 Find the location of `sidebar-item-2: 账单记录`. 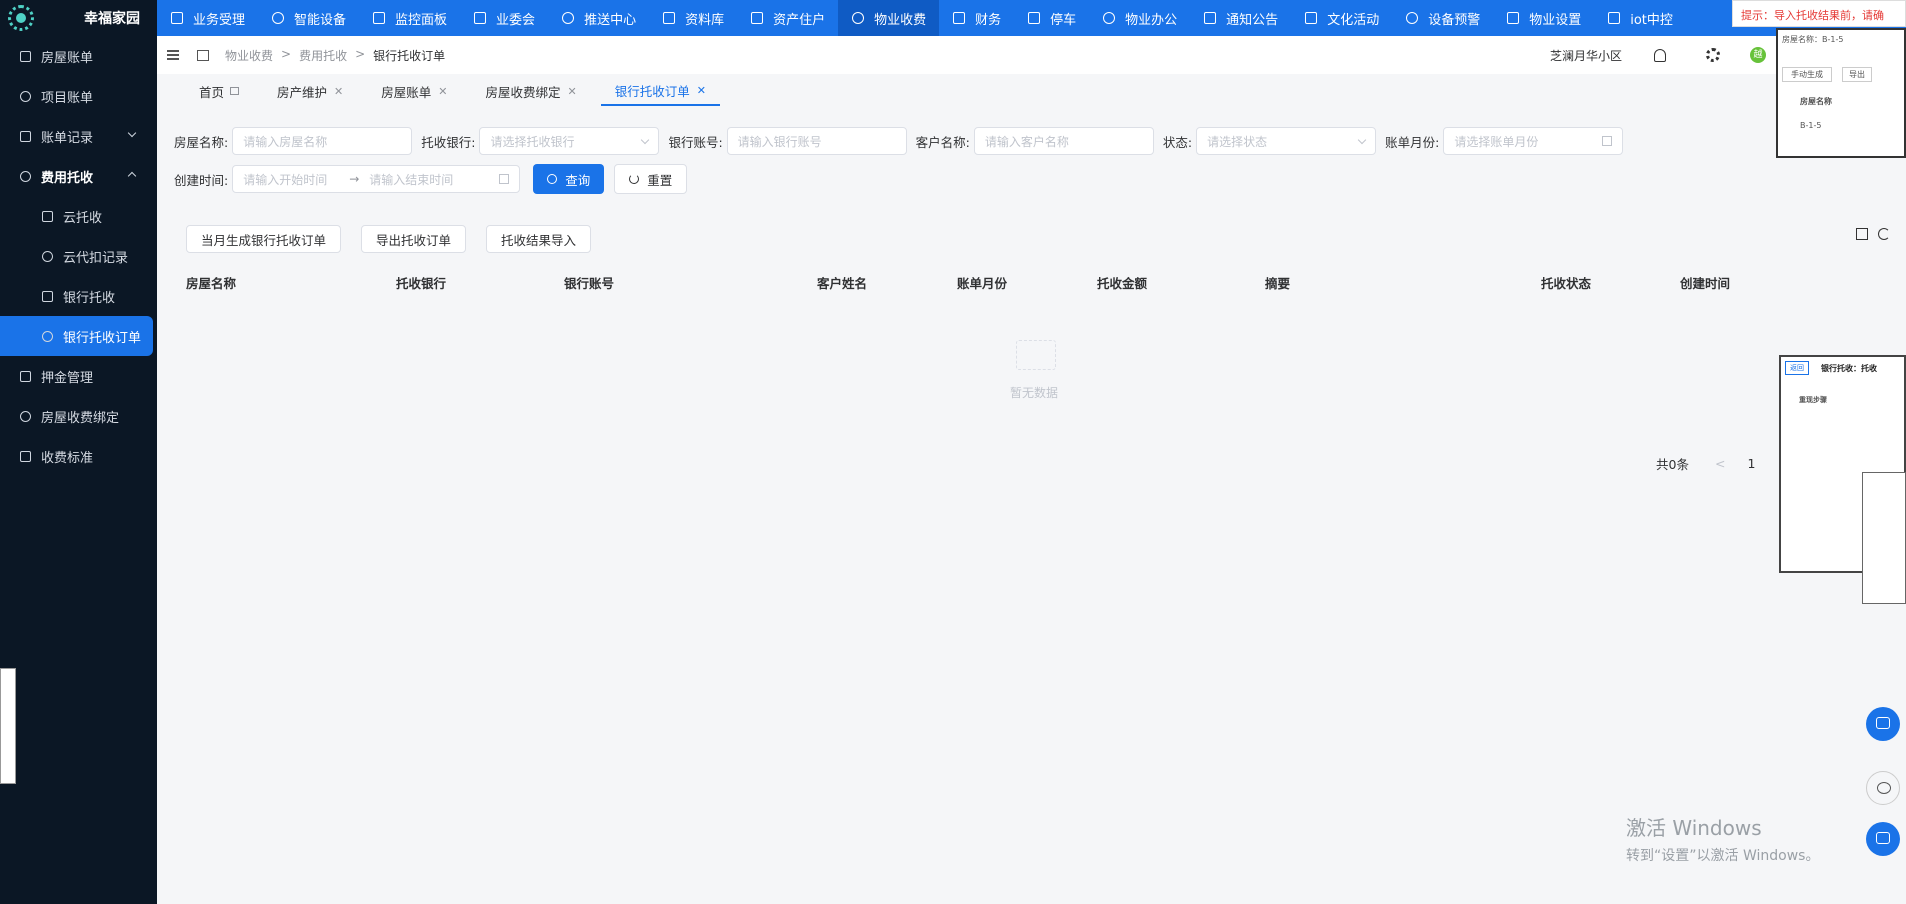

sidebar-item-2: 账单记录 is located at coordinates (78, 136).